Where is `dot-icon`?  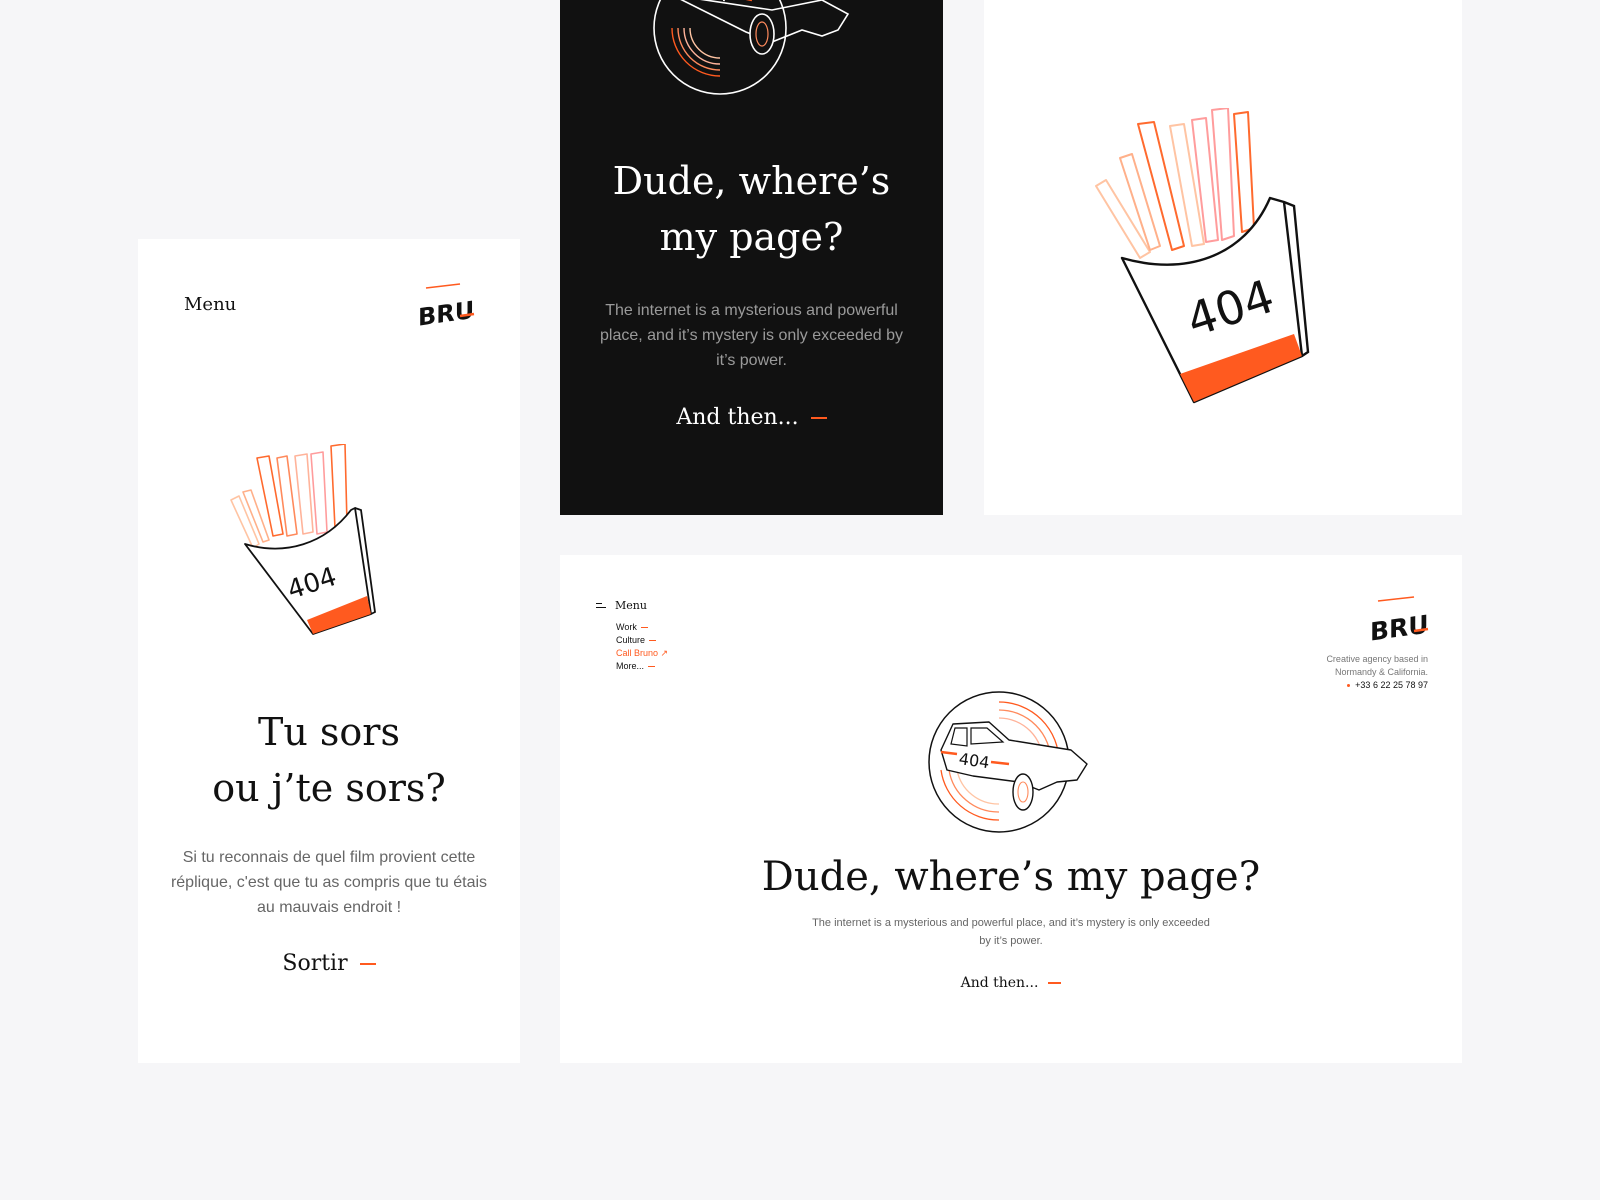
dot-icon is located at coordinates (1349, 686).